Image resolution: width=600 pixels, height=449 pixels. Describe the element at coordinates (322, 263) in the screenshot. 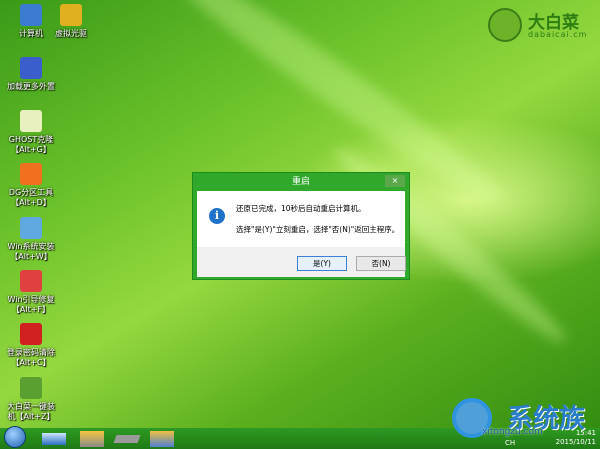

I see `yes-button: 是(Y)` at that location.